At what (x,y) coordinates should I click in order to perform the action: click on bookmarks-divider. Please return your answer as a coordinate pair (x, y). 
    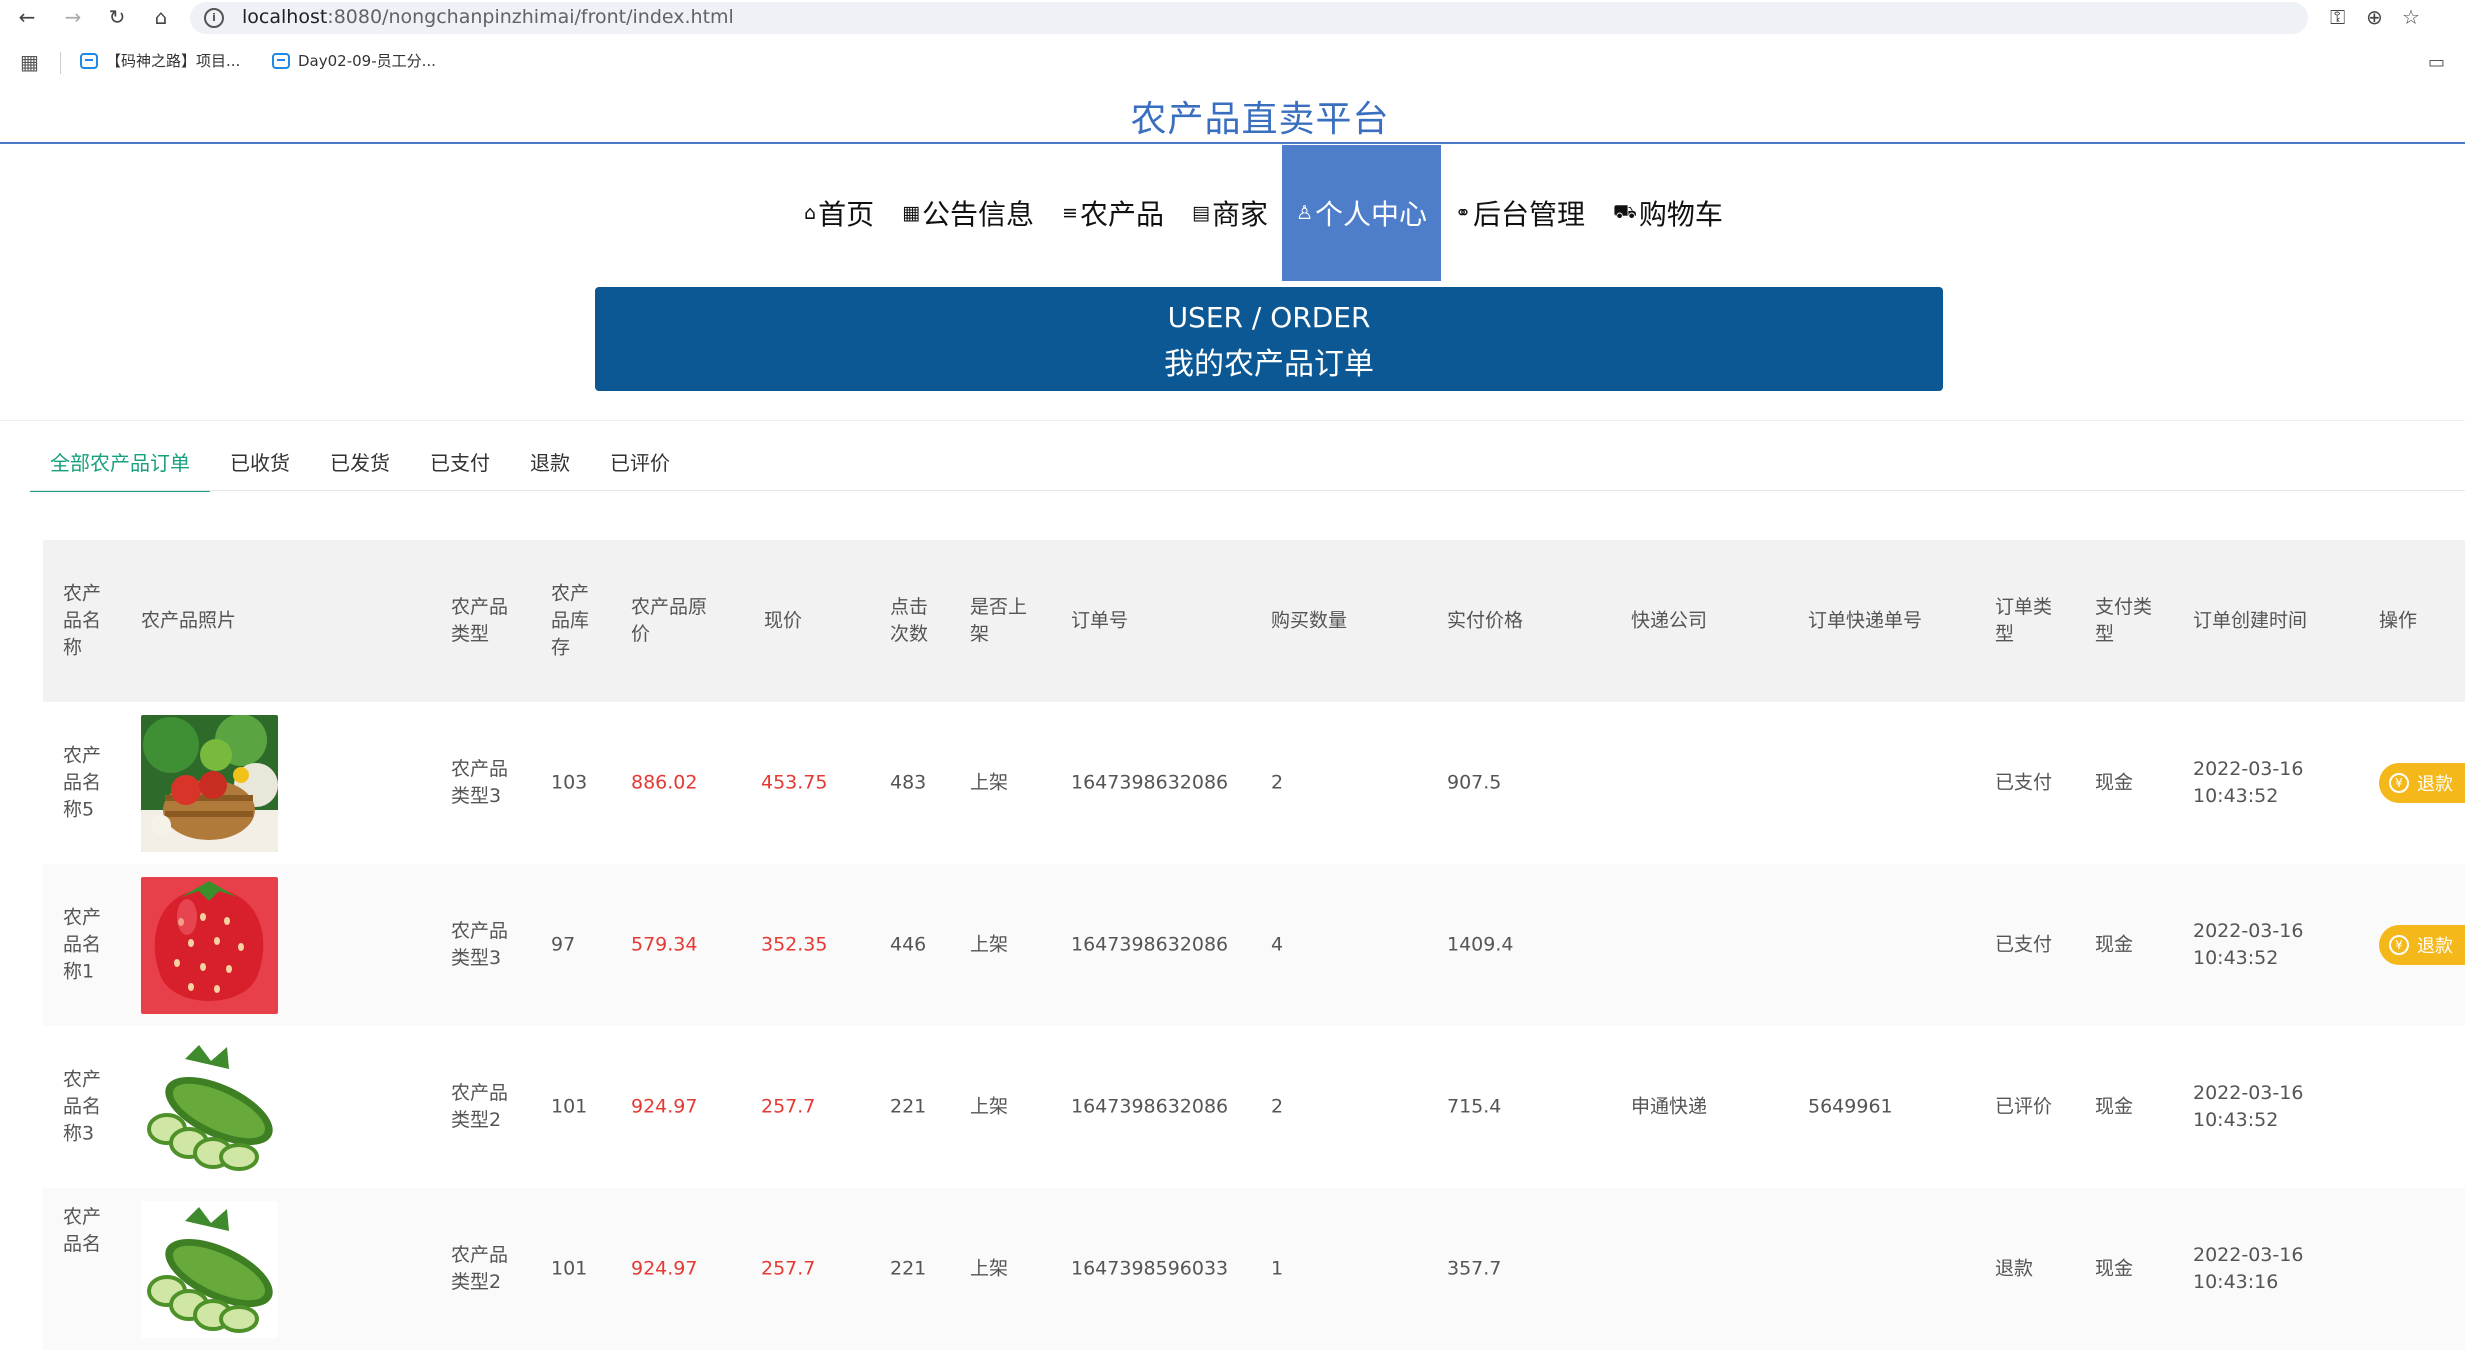
    Looking at the image, I should click on (60, 63).